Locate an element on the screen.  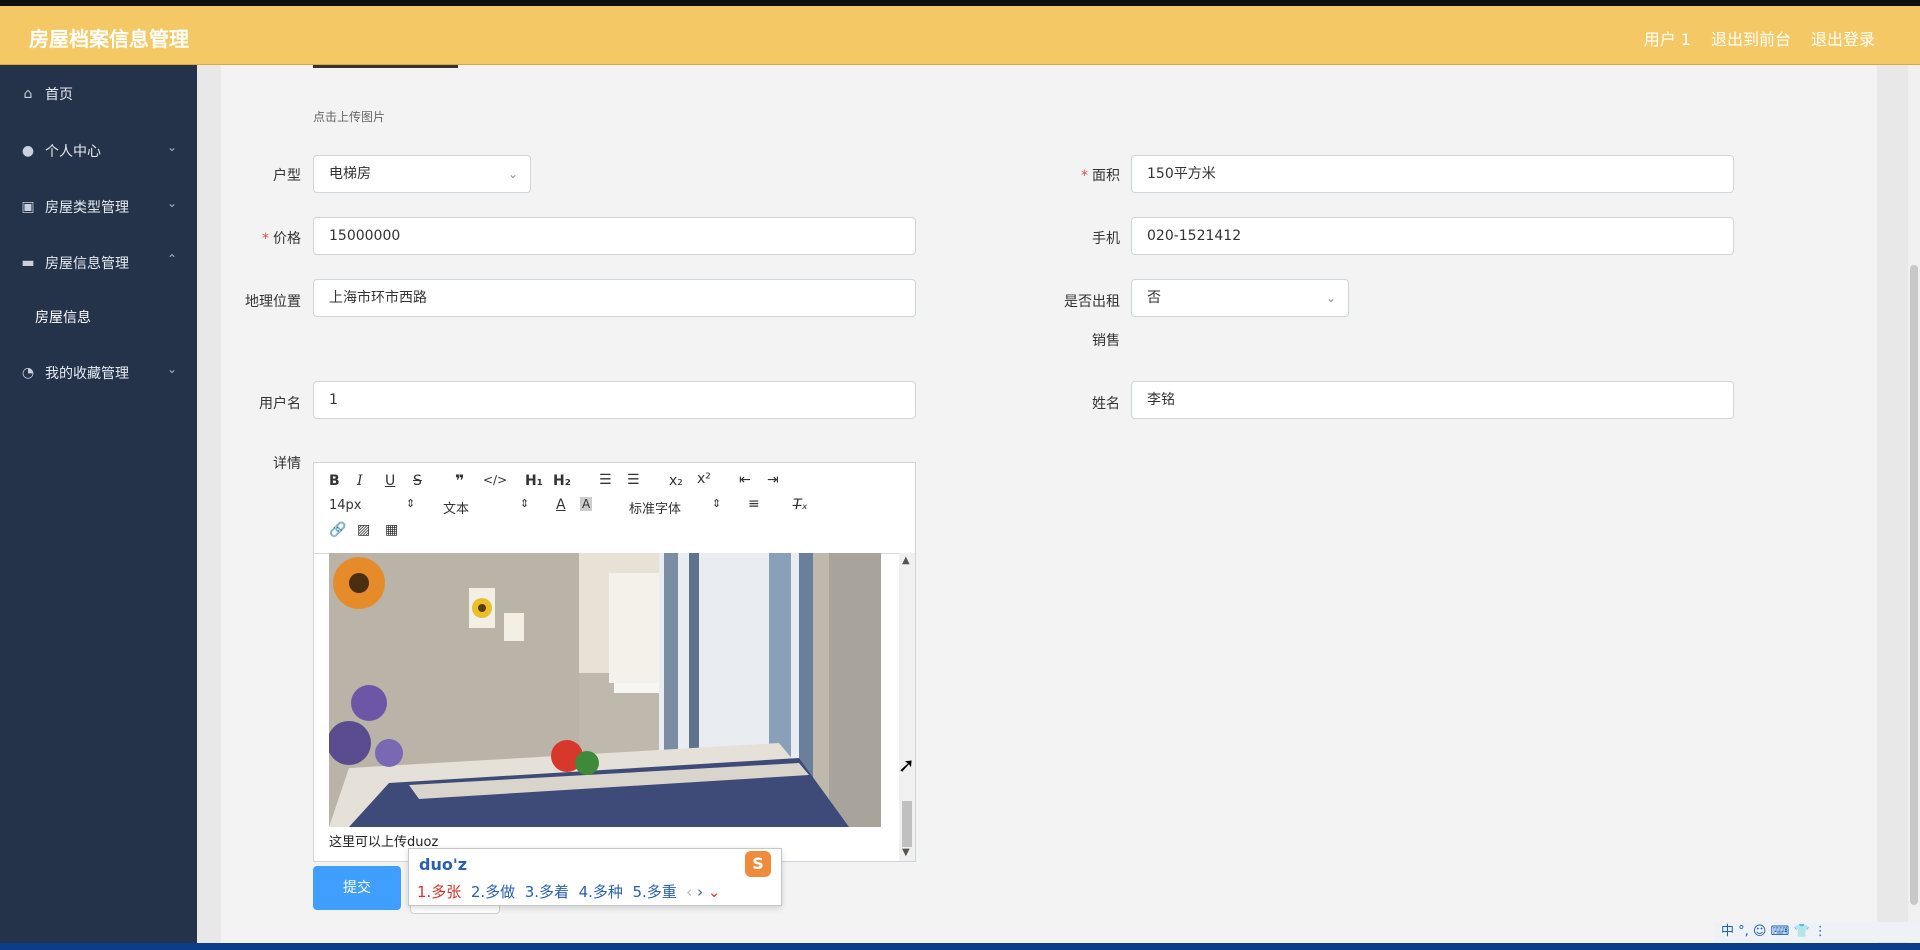
heading-2-icon: H₂ is located at coordinates (562, 481).